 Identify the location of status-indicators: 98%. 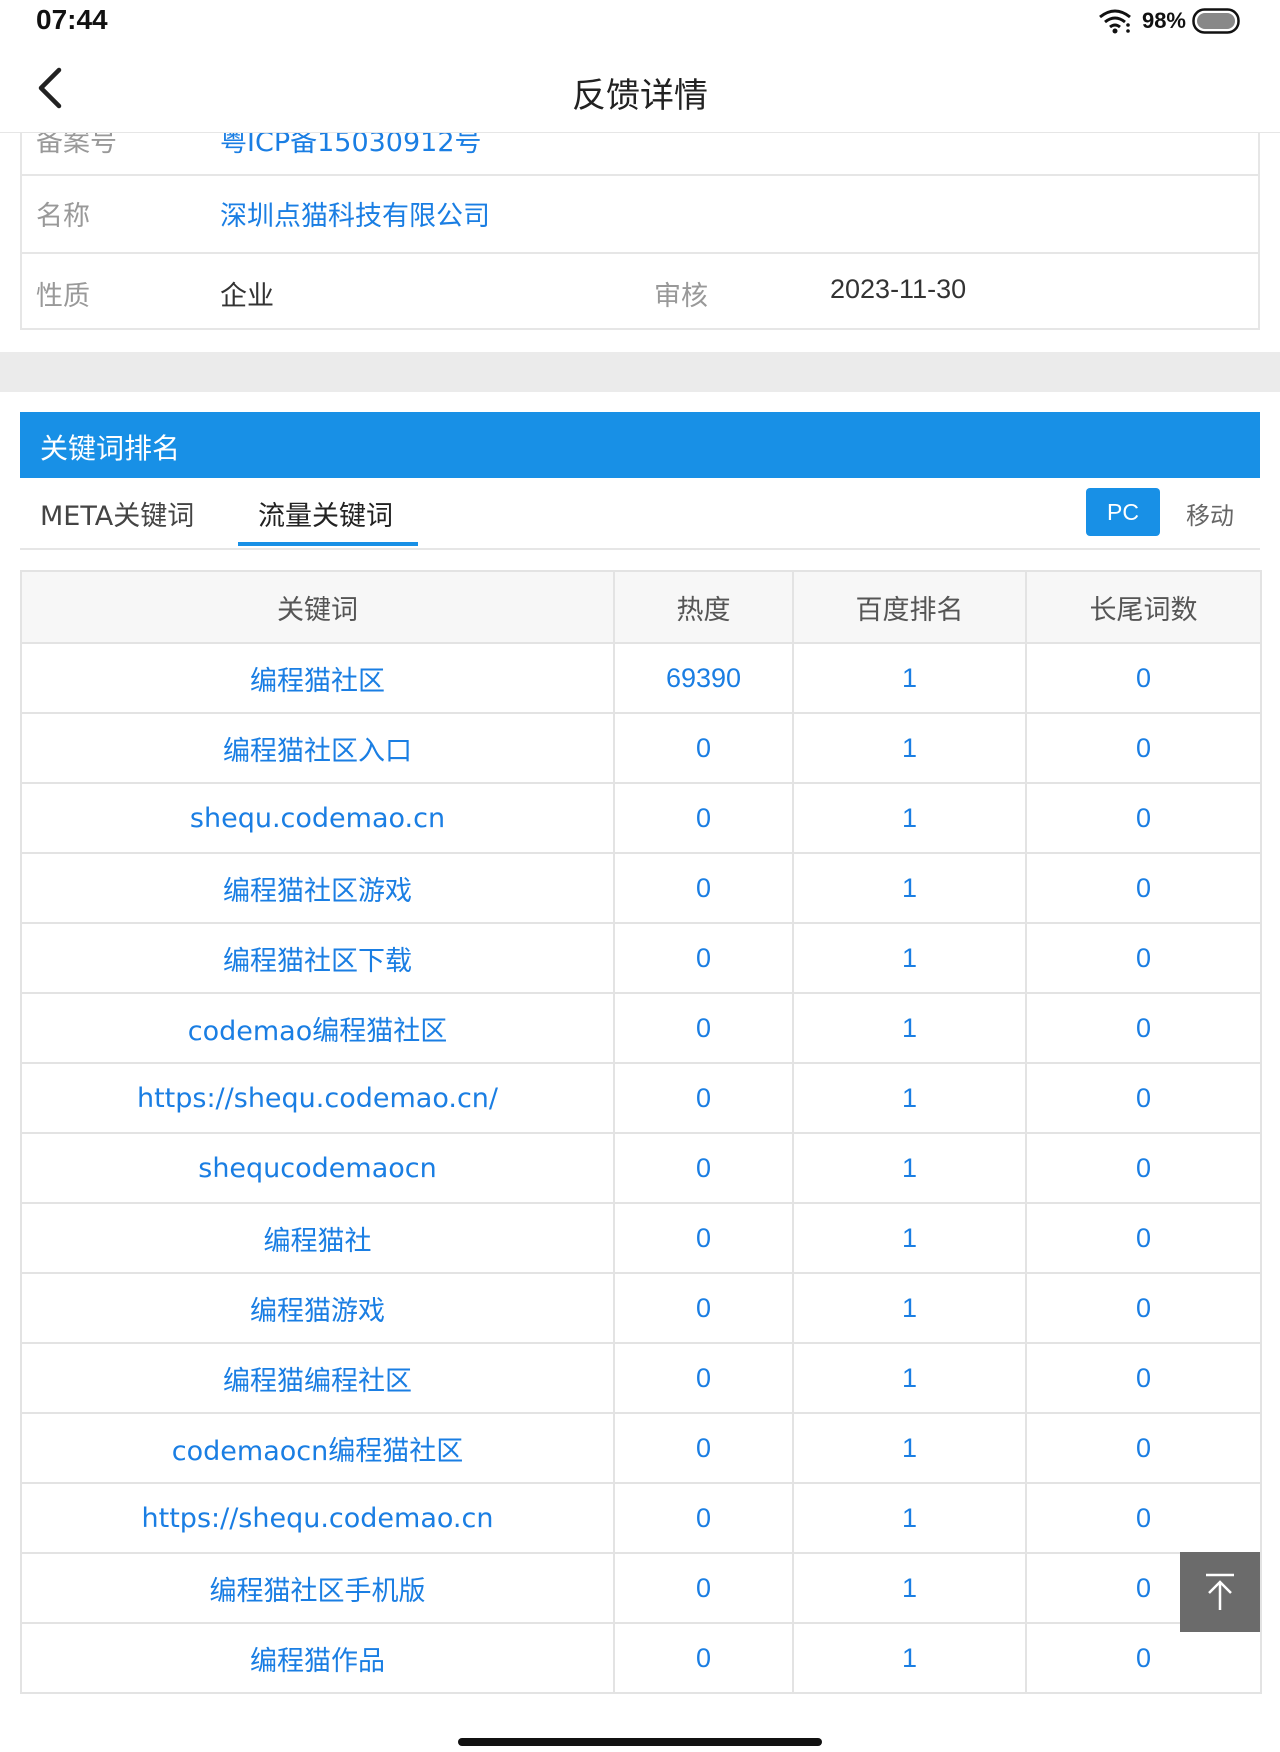
(1169, 21).